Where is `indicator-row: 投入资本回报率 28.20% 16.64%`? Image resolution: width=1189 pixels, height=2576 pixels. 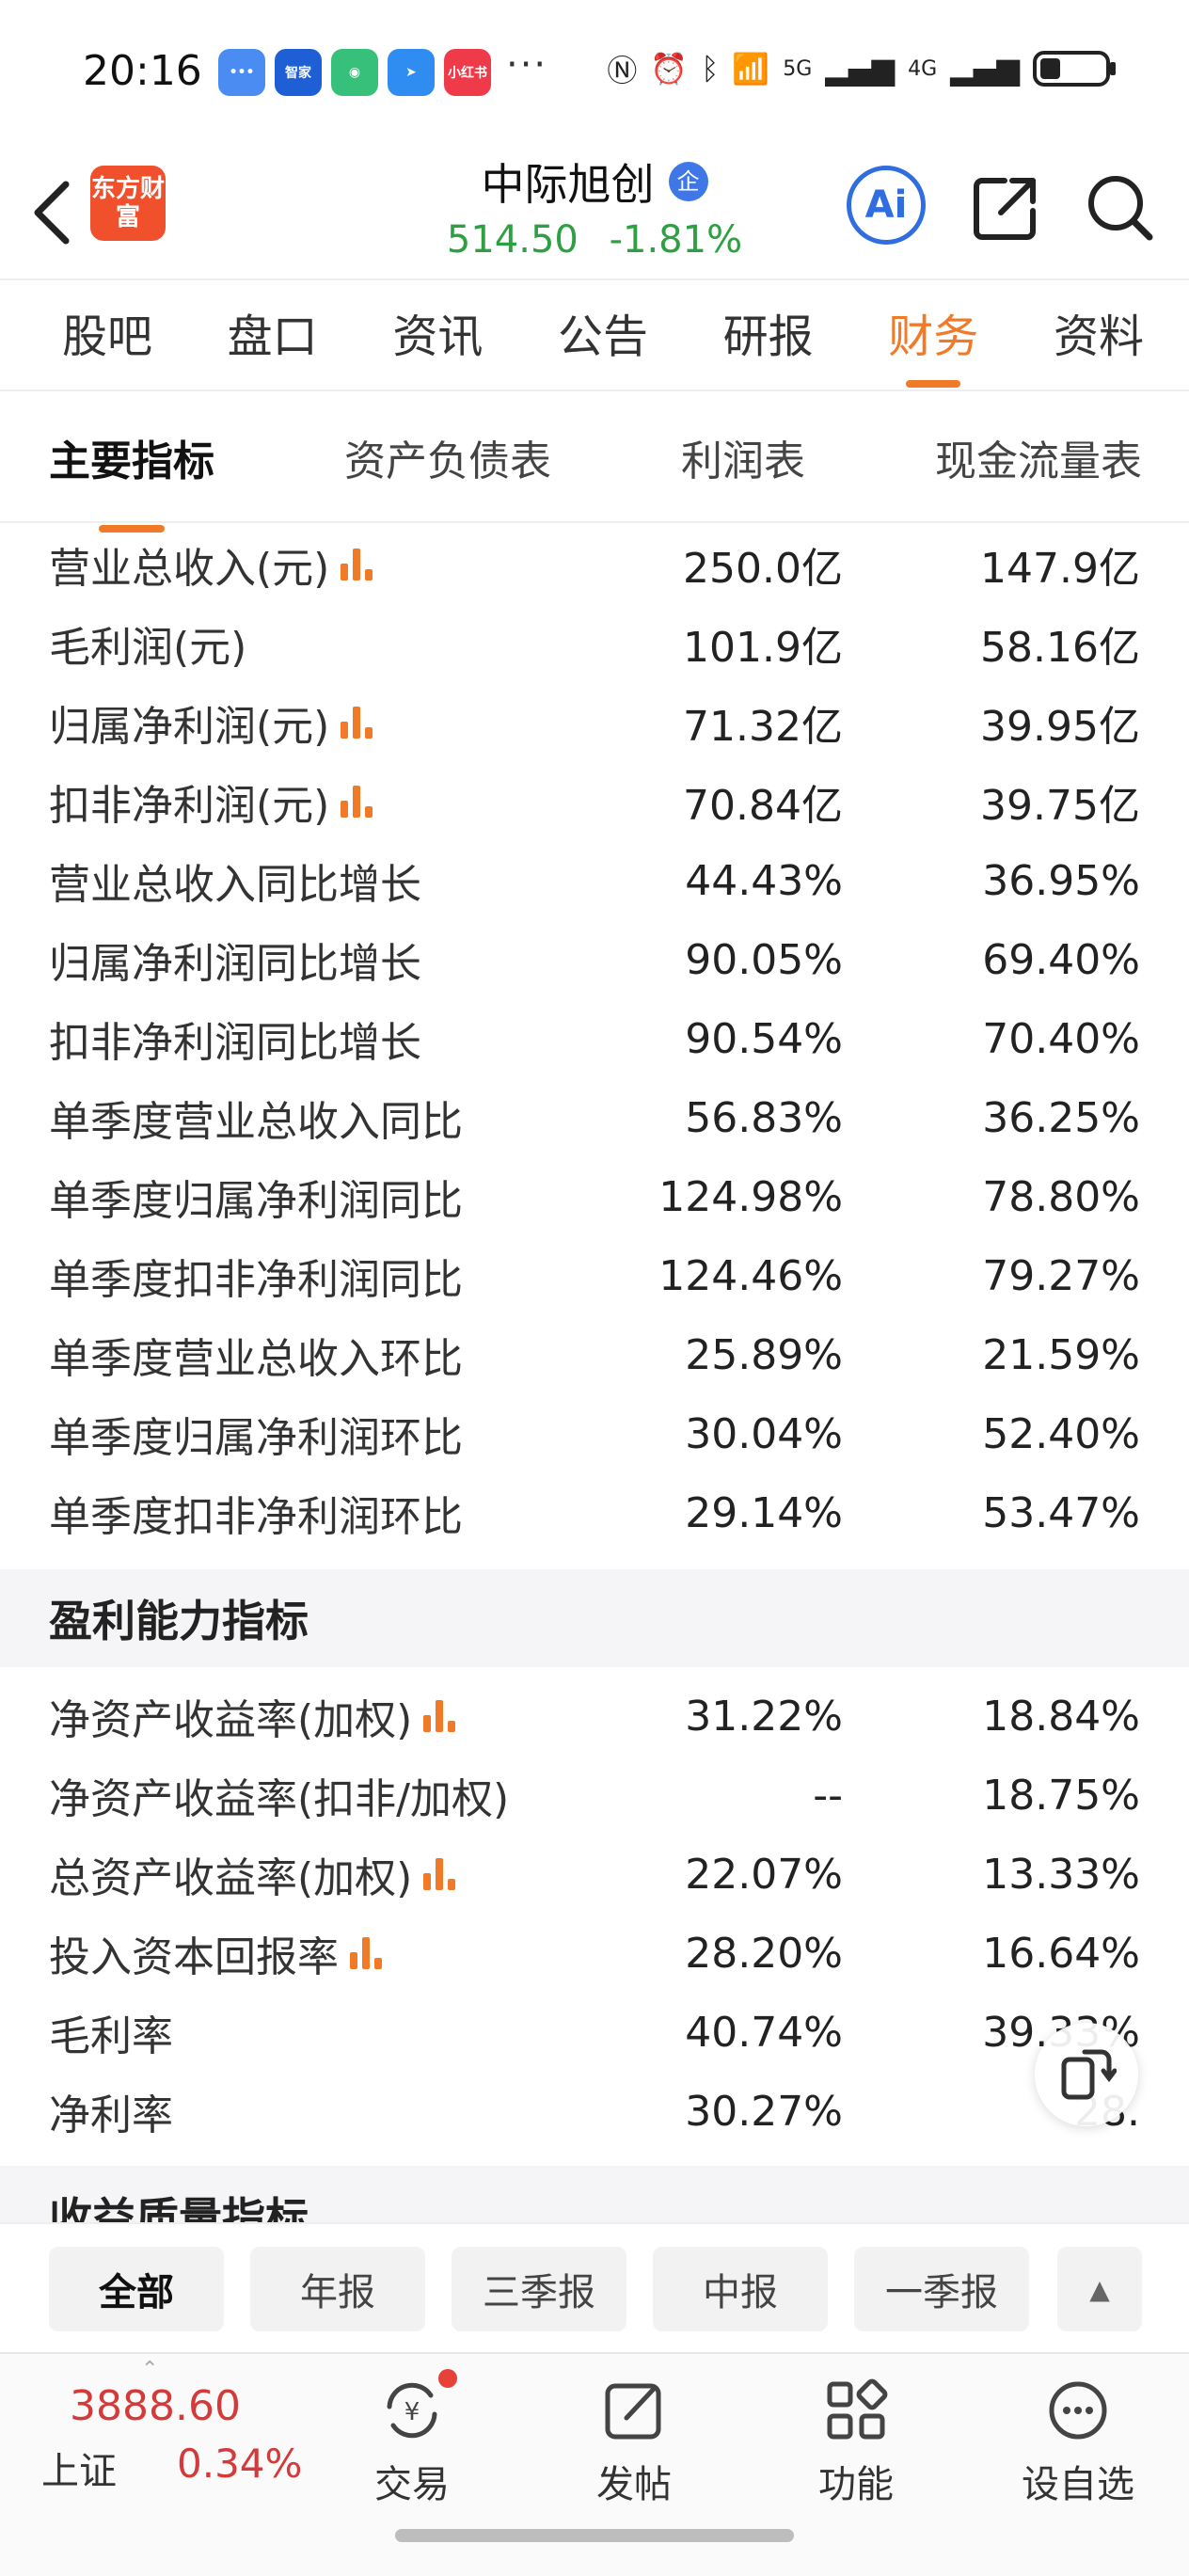 indicator-row: 投入资本回报率 28.20% 16.64% is located at coordinates (594, 1954).